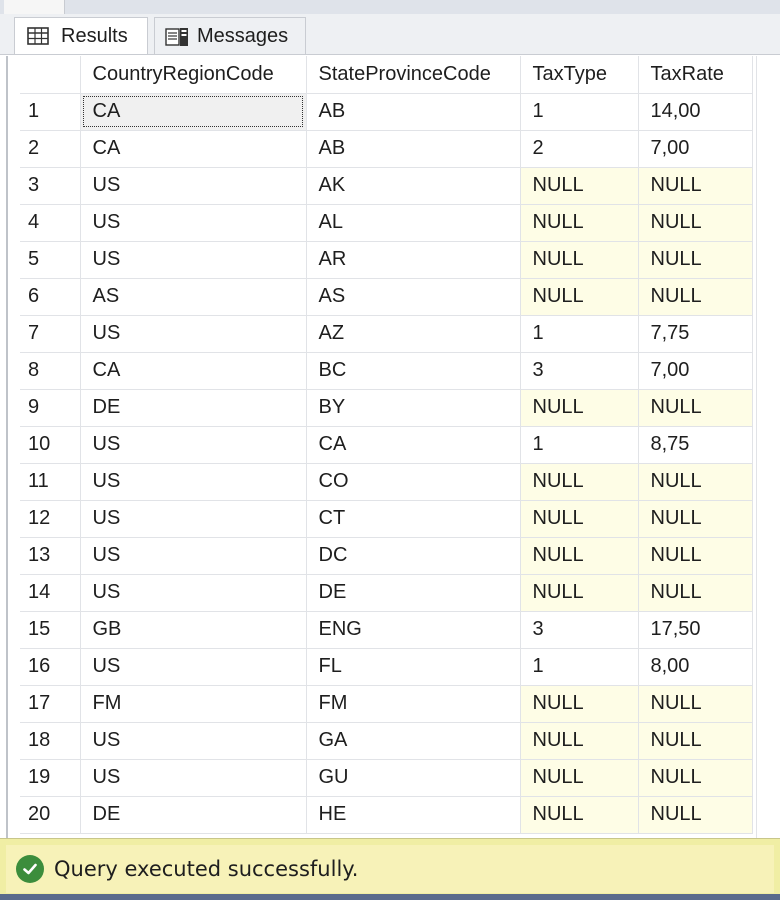  I want to click on row-number: 18, so click(50, 741).